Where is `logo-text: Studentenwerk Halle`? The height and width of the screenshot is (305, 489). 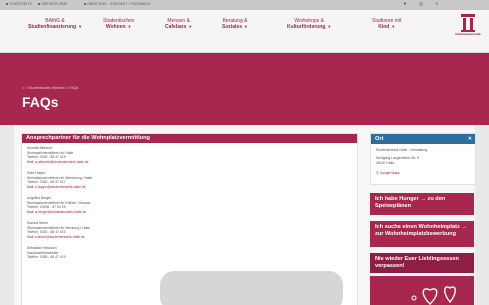
logo-text: Studentenwerk Halle is located at coordinates (468, 34).